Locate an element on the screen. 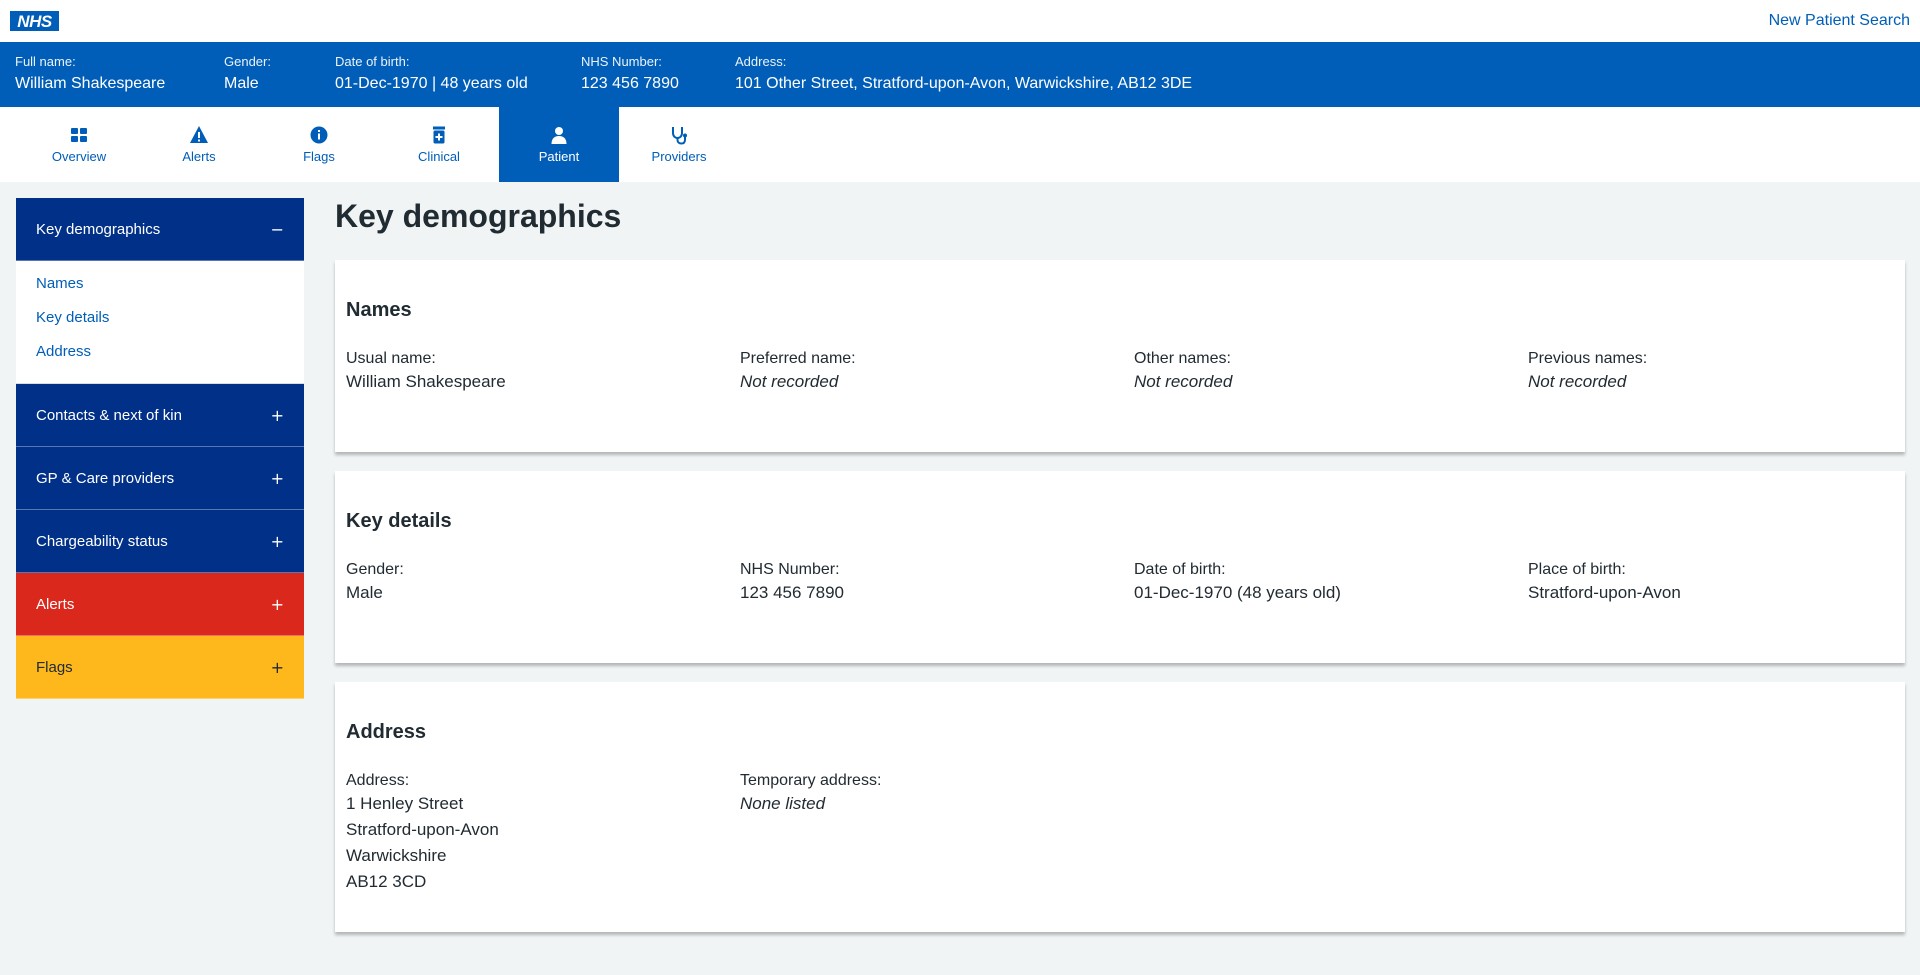 Image resolution: width=1920 pixels, height=975 pixels. banner-full-name: Full name: William Shakespeare is located at coordinates (90, 73).